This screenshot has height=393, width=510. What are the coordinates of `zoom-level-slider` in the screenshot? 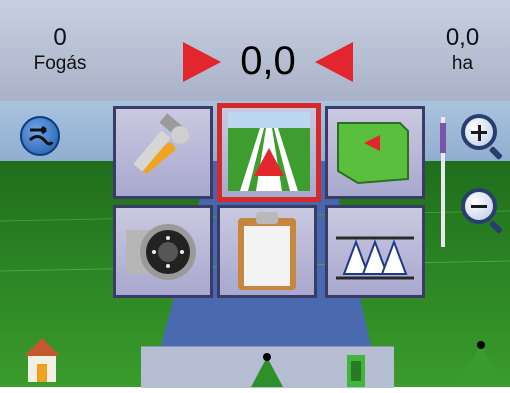 It's located at (443, 182).